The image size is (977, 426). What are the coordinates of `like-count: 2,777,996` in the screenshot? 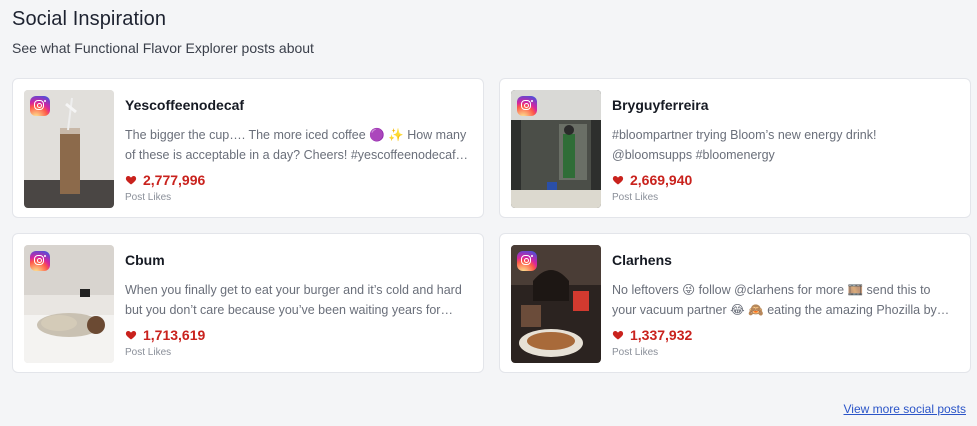 It's located at (174, 180).